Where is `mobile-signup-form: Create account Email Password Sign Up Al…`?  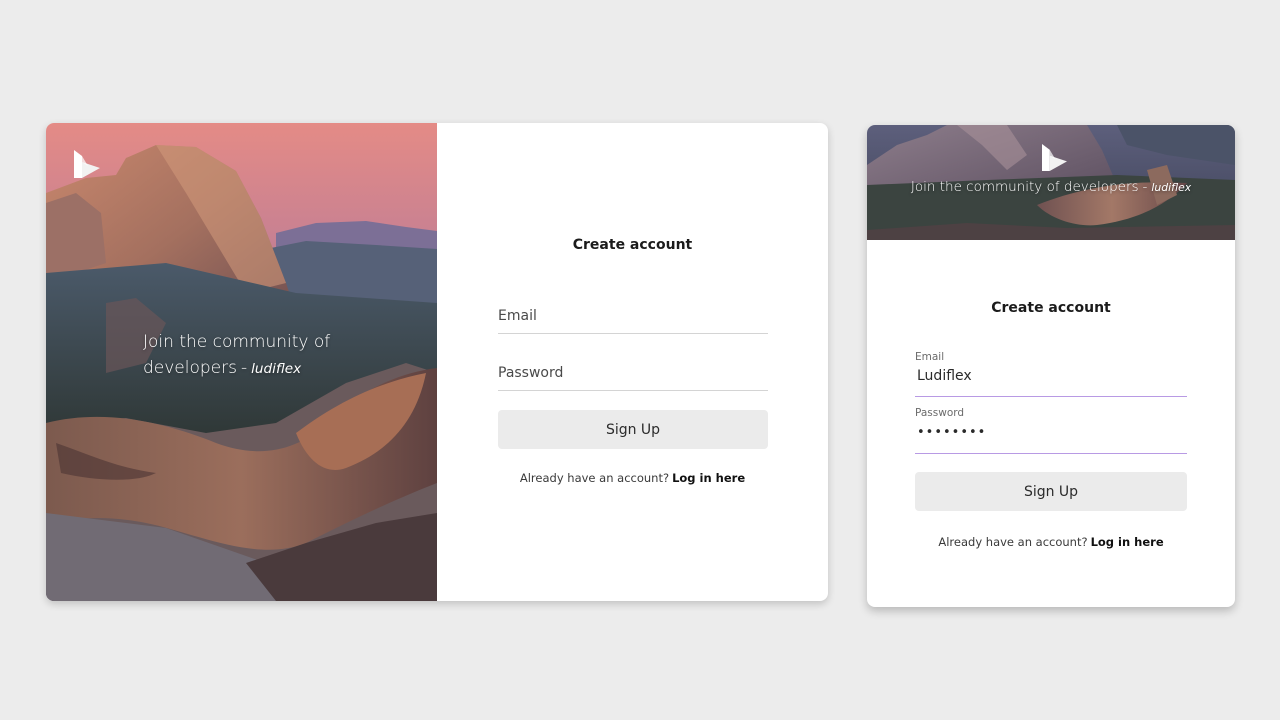
mobile-signup-form: Create account Email Password Sign Up Al… is located at coordinates (1051, 423).